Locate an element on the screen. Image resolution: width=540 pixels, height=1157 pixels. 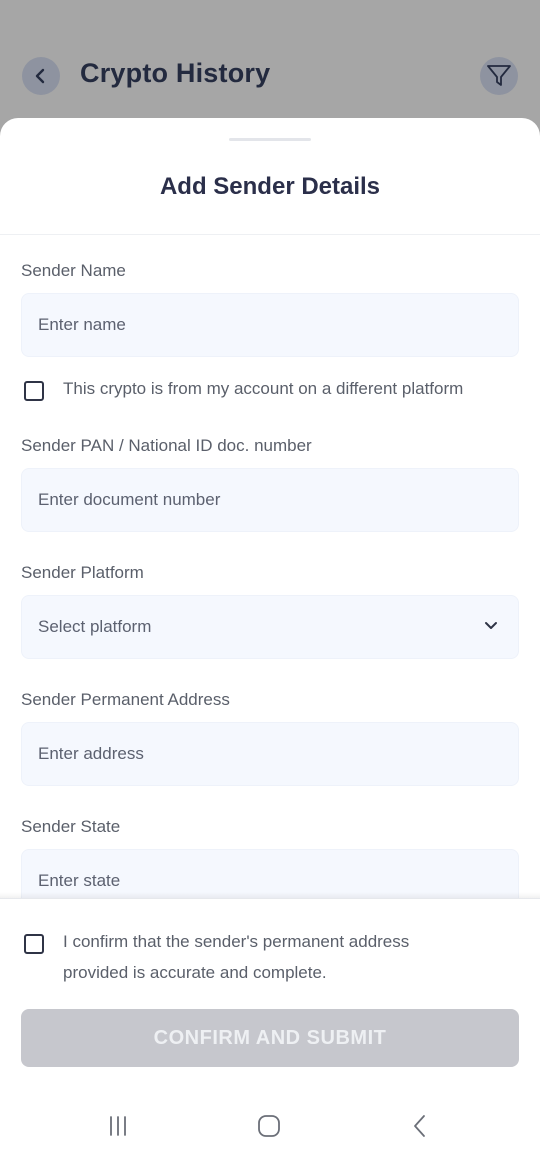
sender-pan-label: Sender PAN / National ID doc. number is located at coordinates (166, 445).